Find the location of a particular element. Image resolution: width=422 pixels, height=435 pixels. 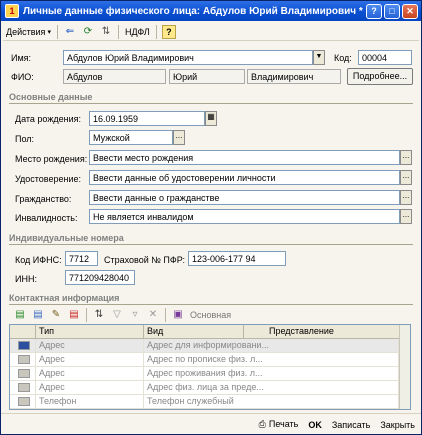

chevron-down-icon: ▼ is located at coordinates (319, 56).